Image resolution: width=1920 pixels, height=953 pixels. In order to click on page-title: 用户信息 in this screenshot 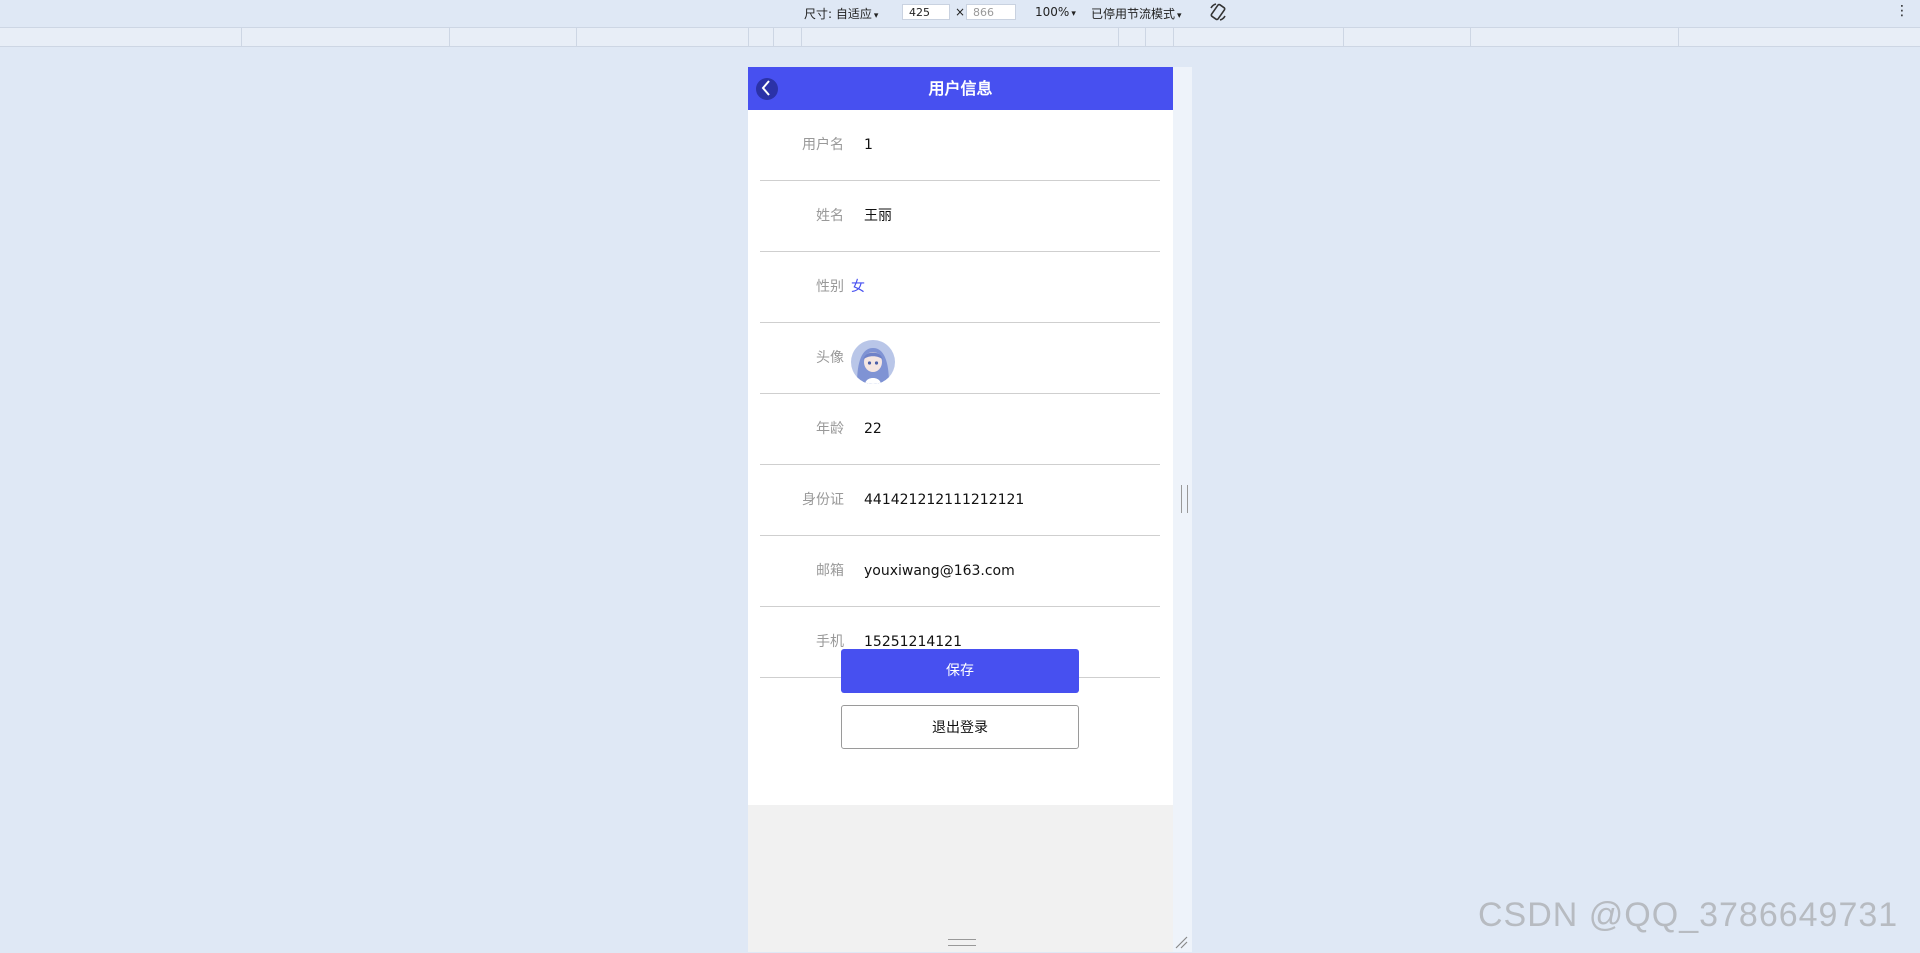, I will do `click(960, 88)`.